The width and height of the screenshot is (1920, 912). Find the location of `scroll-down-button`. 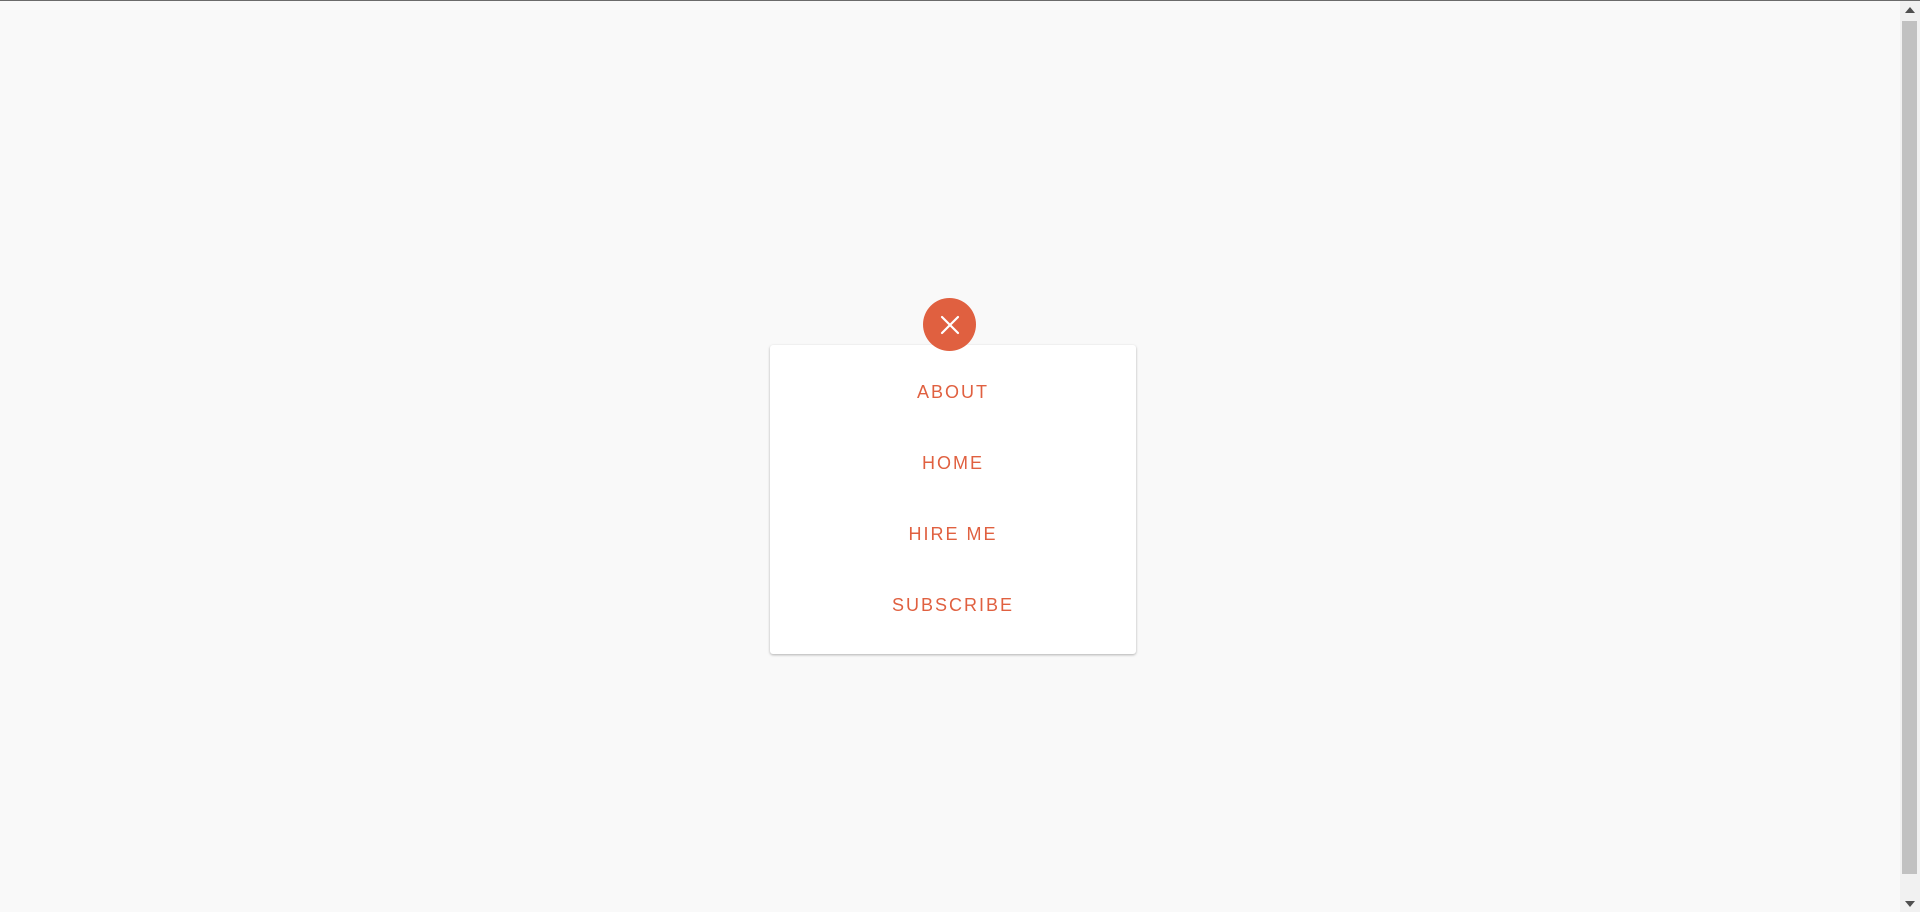

scroll-down-button is located at coordinates (1910, 903).